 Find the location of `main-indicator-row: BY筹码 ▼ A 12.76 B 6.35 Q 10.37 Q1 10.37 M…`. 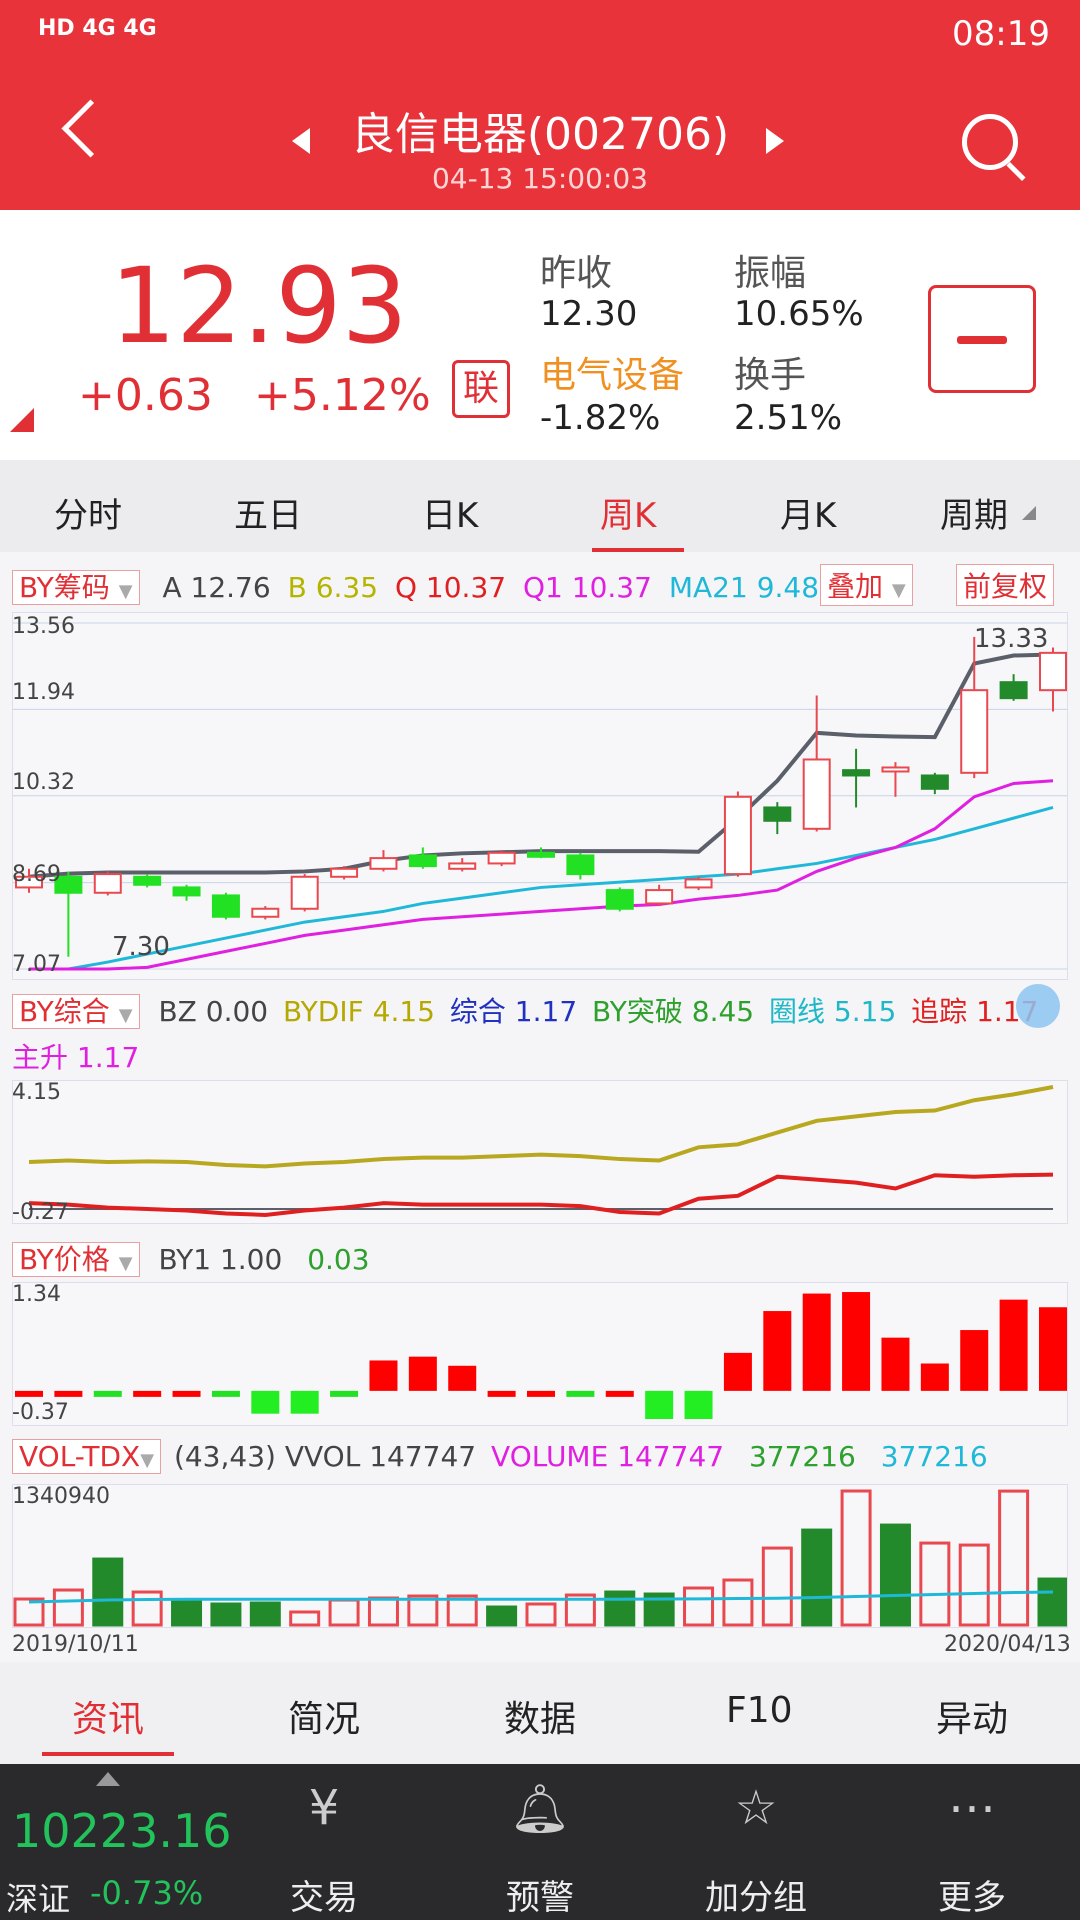

main-indicator-row: BY筹码 ▼ A 12.76 B 6.35 Q 10.37 Q1 10.37 M… is located at coordinates (415, 586).